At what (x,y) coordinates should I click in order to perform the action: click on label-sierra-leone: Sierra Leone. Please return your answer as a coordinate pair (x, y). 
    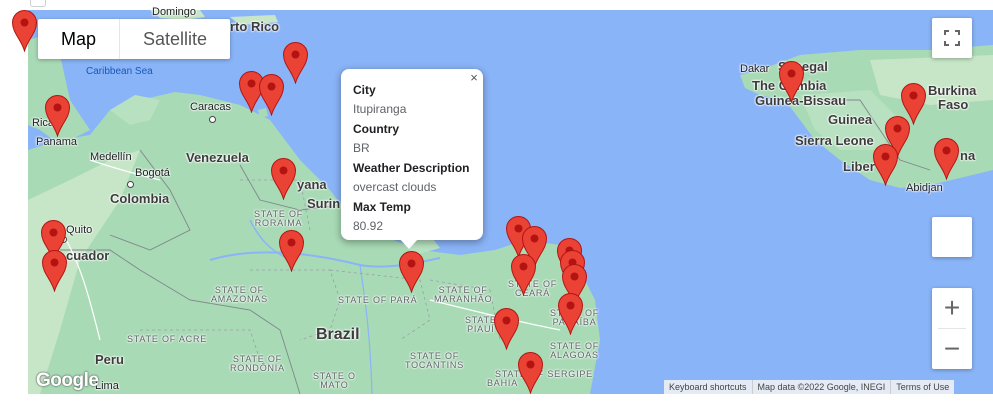
    Looking at the image, I should click on (834, 140).